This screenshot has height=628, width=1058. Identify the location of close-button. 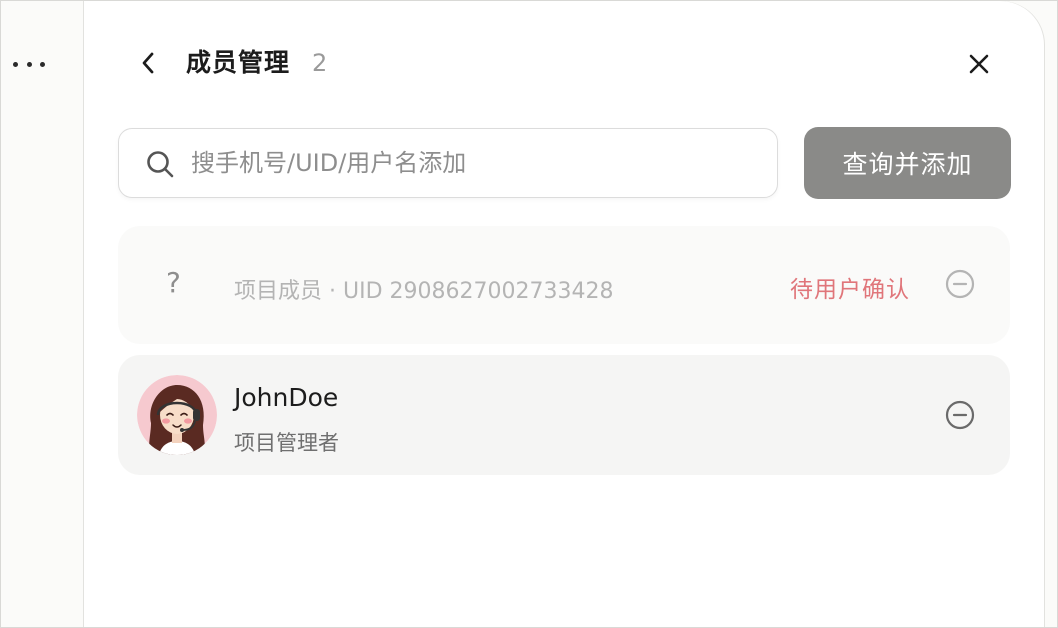
(979, 64).